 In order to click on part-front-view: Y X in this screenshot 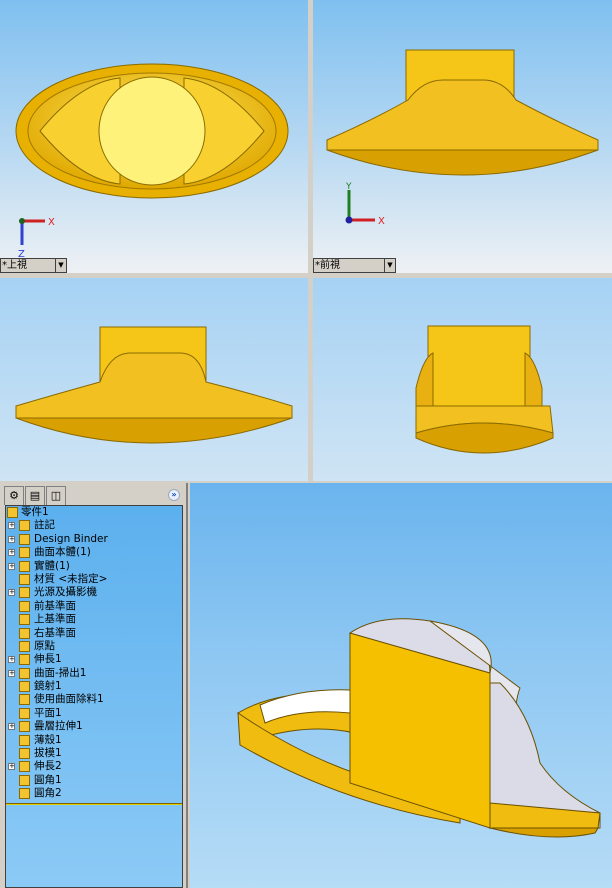, I will do `click(462, 138)`.